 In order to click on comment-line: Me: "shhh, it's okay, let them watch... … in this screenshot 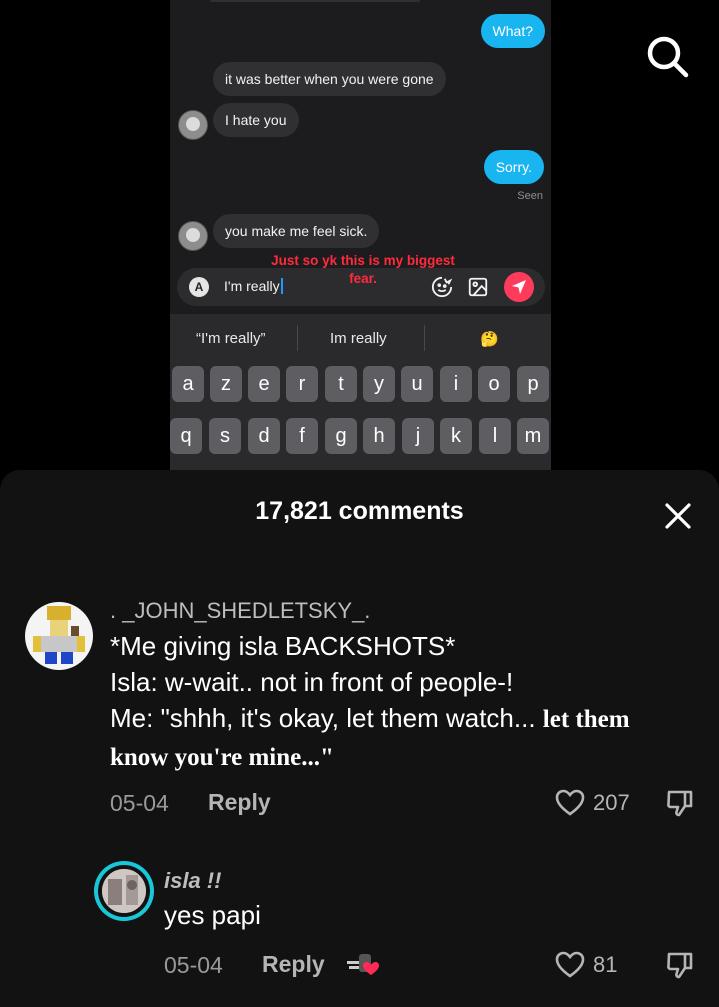, I will do `click(390, 738)`.